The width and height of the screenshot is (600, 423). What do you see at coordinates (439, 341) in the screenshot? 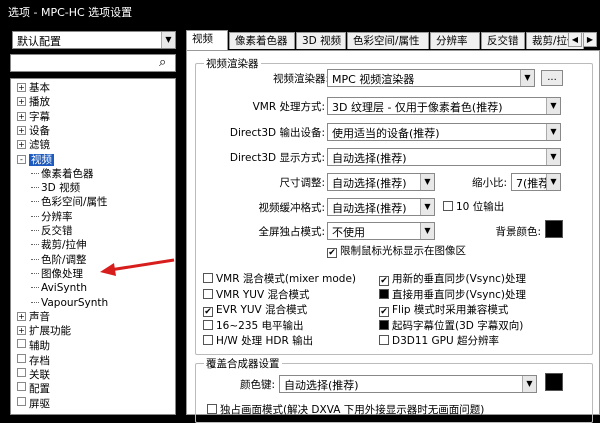
I see `checks-right-checkbox: D3D11 GPU 超分辨率` at bounding box center [439, 341].